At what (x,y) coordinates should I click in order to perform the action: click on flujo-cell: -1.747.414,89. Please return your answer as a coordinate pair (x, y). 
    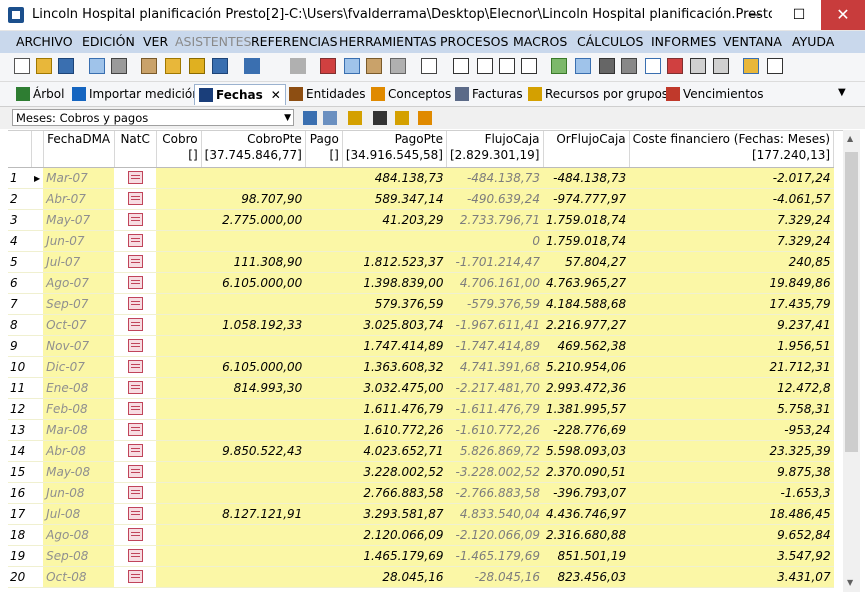
    Looking at the image, I should click on (494, 346).